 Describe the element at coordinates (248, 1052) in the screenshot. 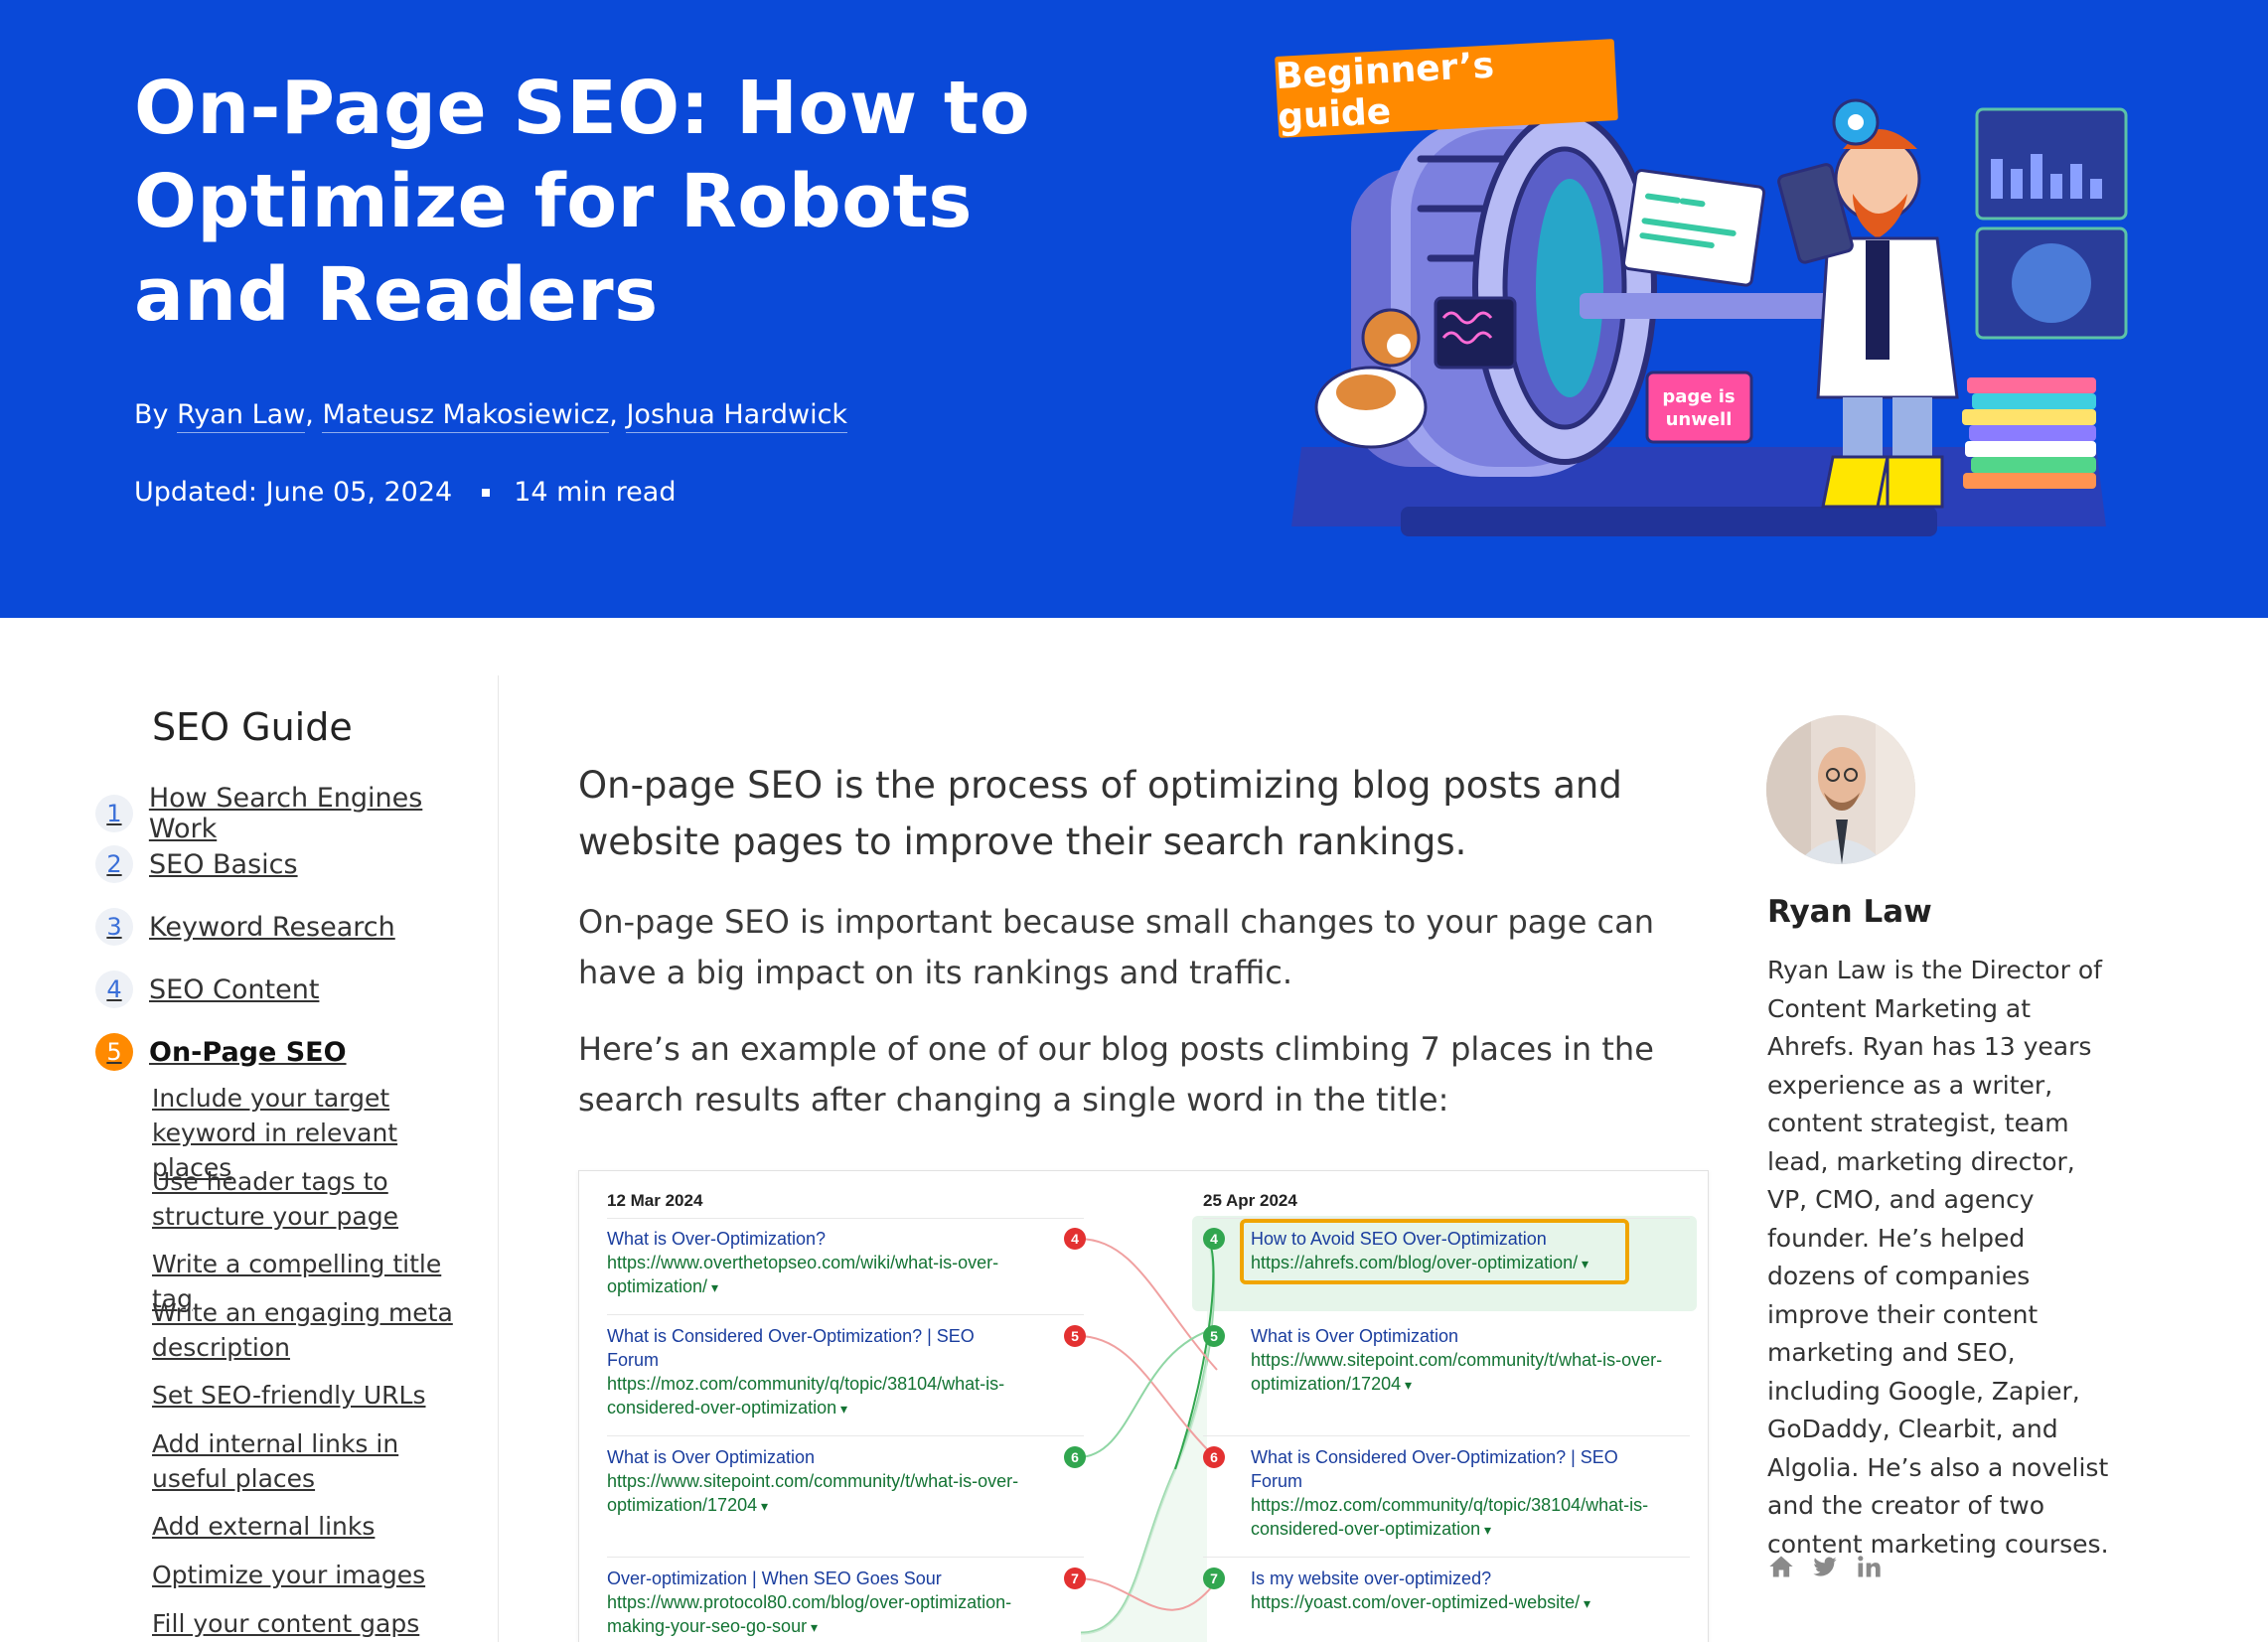

I see `toc-label: On-Page SEO` at that location.